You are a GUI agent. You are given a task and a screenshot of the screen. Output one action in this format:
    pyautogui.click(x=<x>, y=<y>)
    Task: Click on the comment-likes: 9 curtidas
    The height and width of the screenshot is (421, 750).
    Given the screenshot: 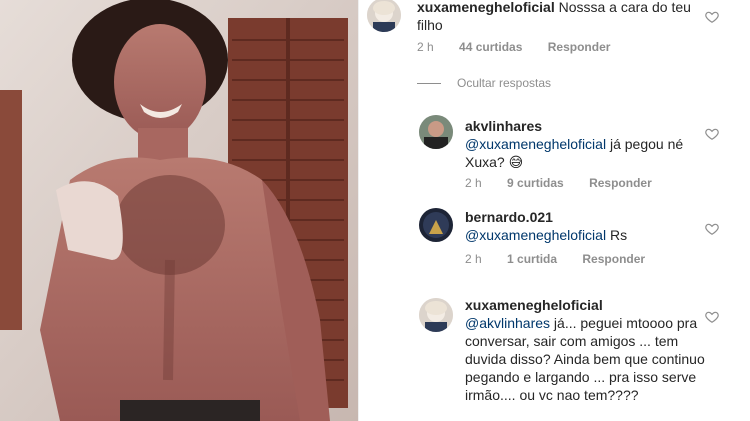 What is the action you would take?
    pyautogui.click(x=535, y=183)
    